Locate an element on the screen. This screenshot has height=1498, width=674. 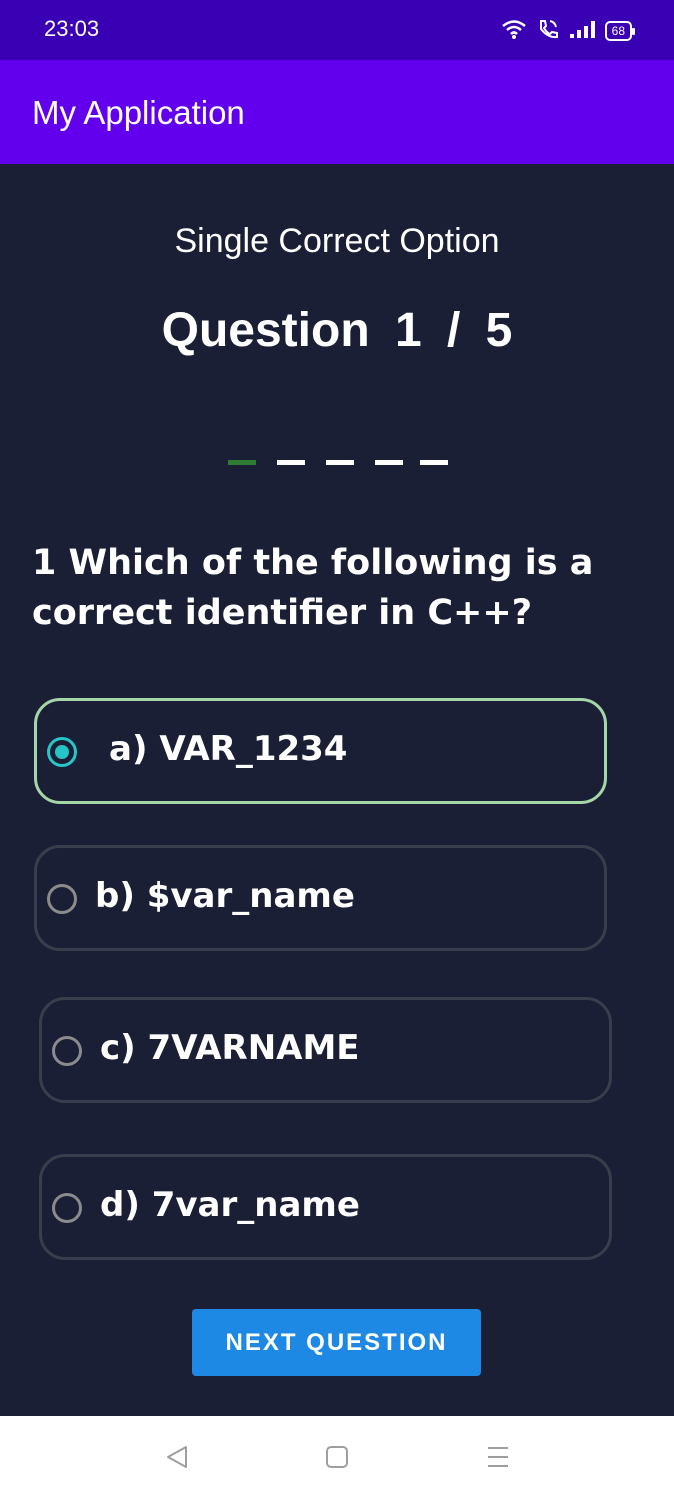
wifi-calling-icon is located at coordinates (548, 31).